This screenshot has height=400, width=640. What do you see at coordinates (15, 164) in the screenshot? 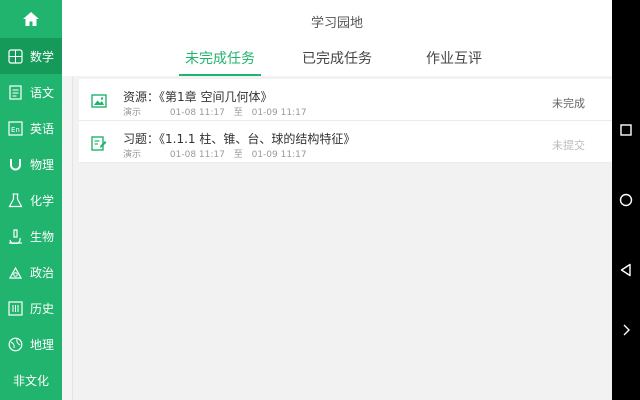
I see `magnet-icon` at bounding box center [15, 164].